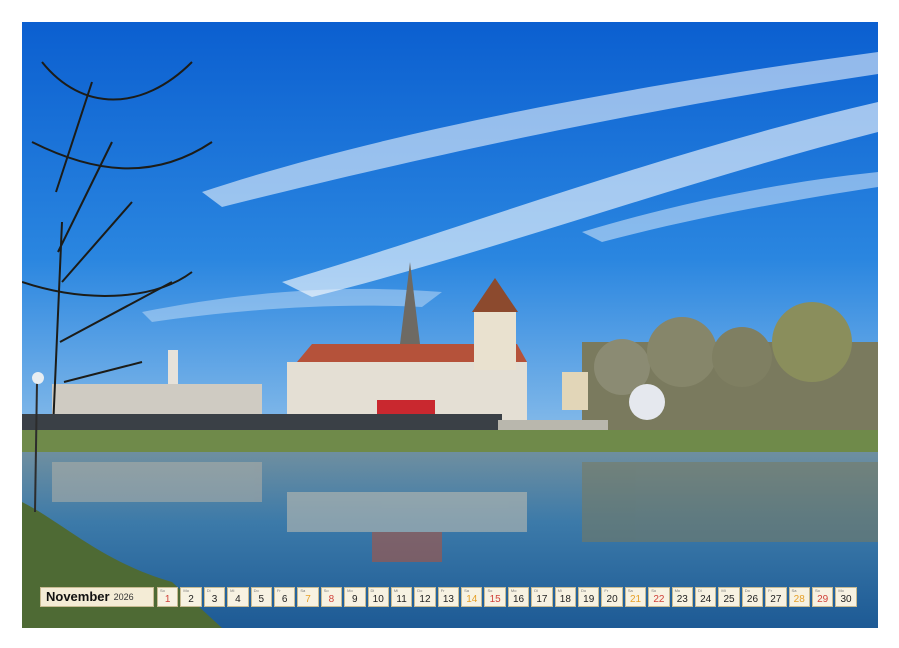 This screenshot has height=648, width=899. I want to click on day-cell: So 1, so click(168, 596).